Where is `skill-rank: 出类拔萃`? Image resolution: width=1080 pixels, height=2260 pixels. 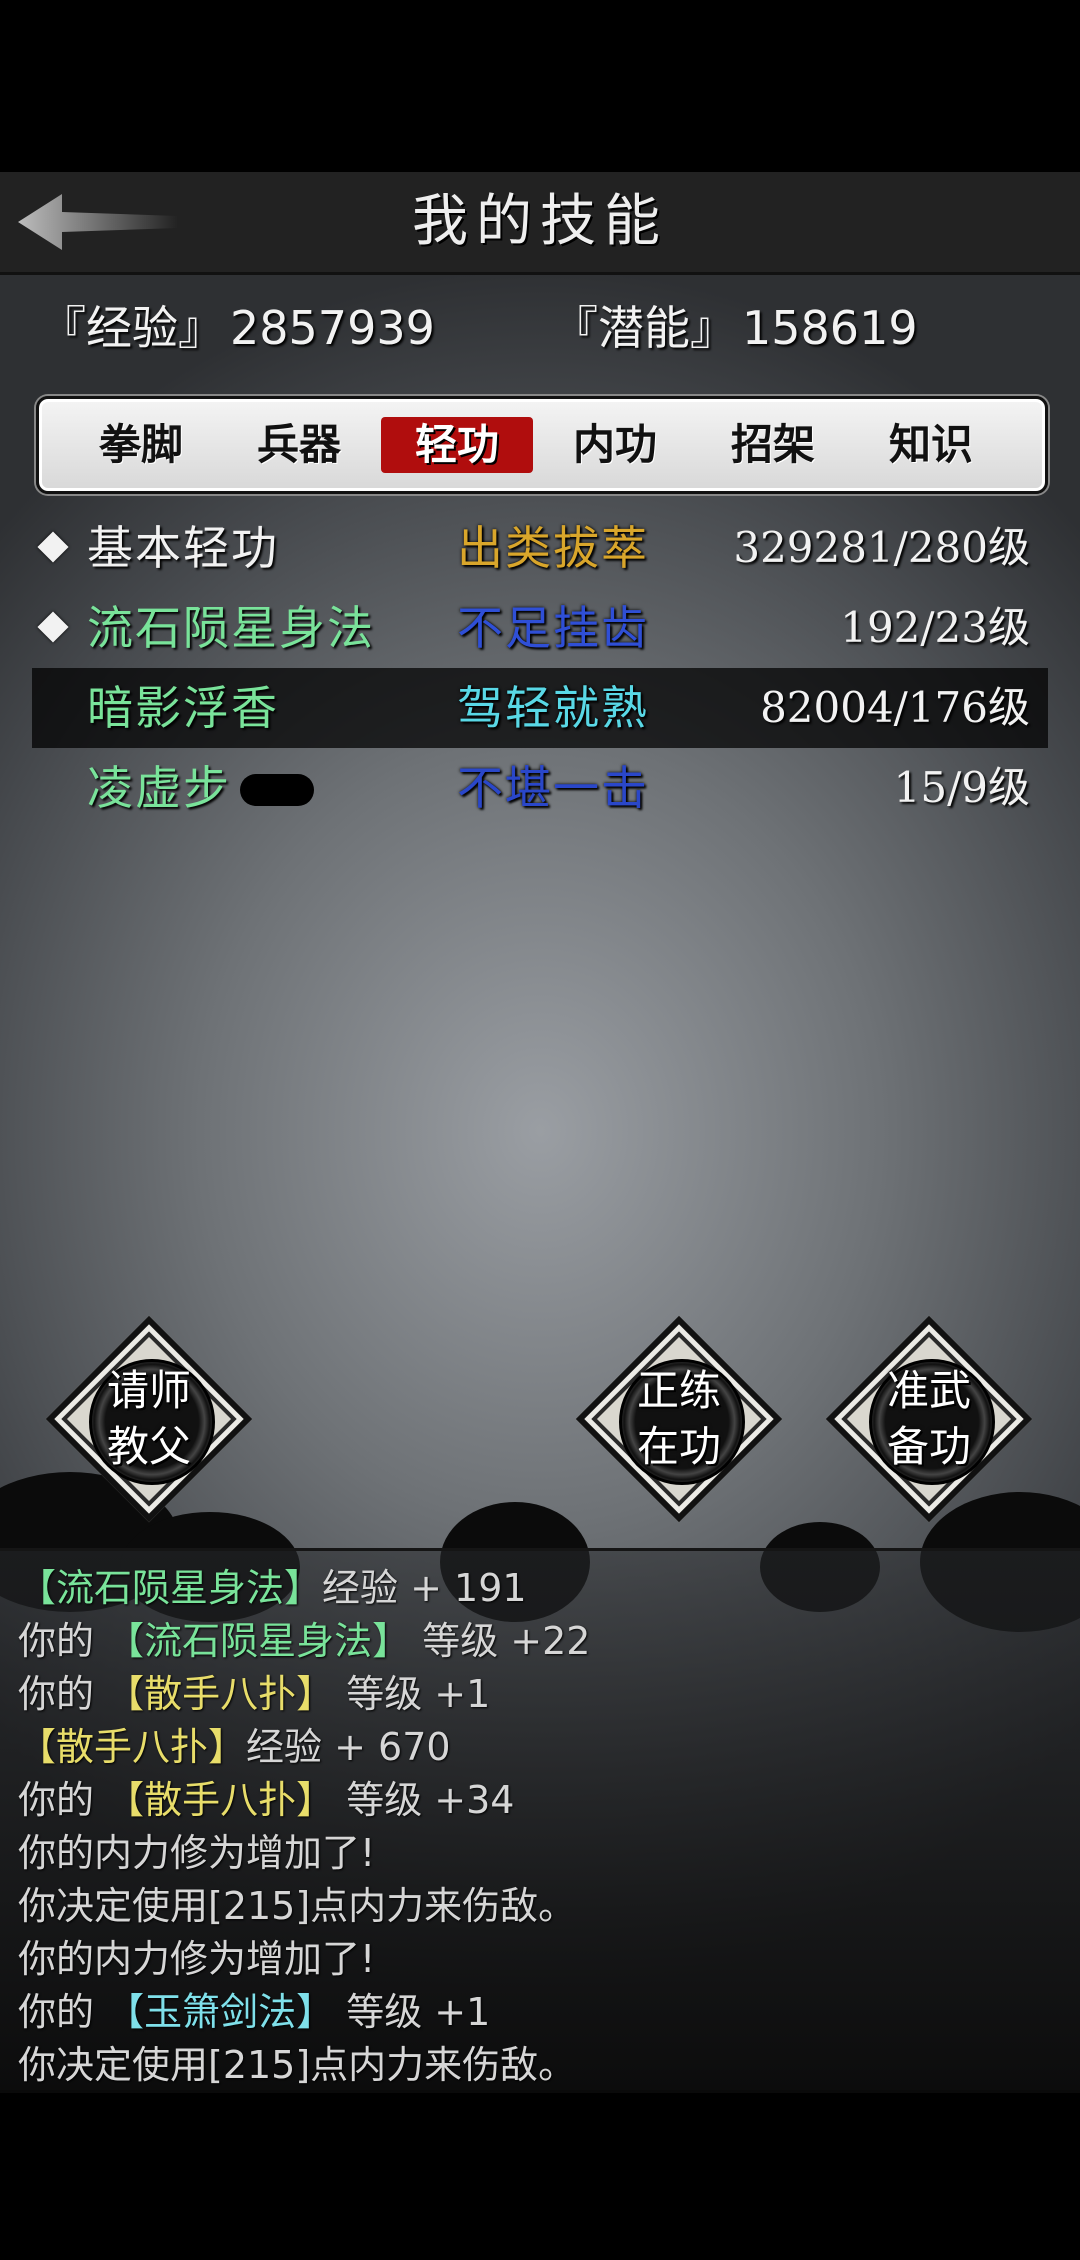 skill-rank: 出类拔萃 is located at coordinates (553, 548).